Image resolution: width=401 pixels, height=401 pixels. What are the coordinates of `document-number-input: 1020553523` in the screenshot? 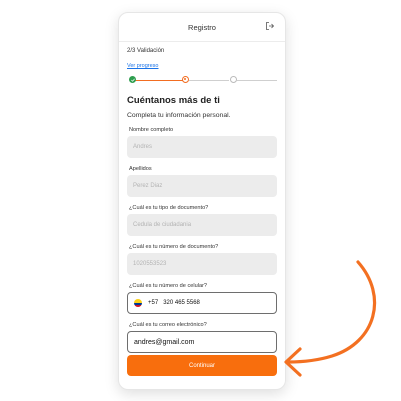 It's located at (202, 264).